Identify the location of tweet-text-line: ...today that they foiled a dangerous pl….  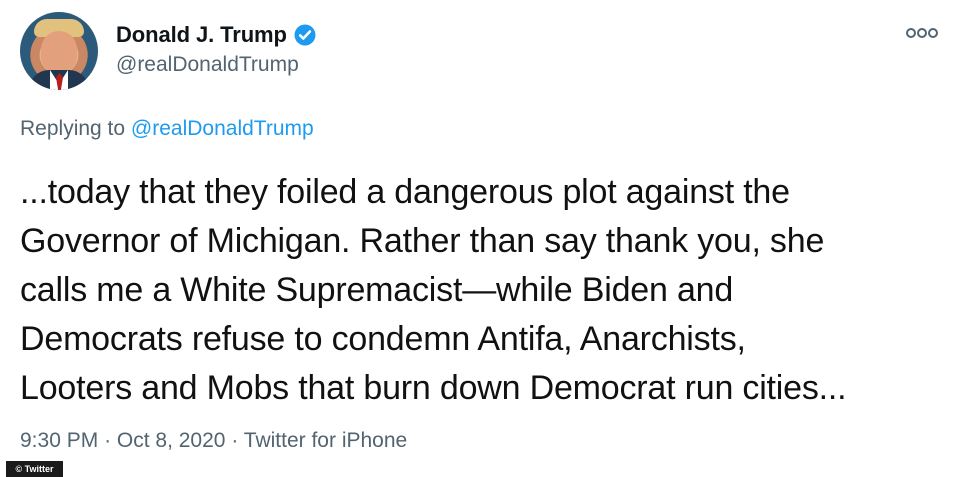
(405, 192).